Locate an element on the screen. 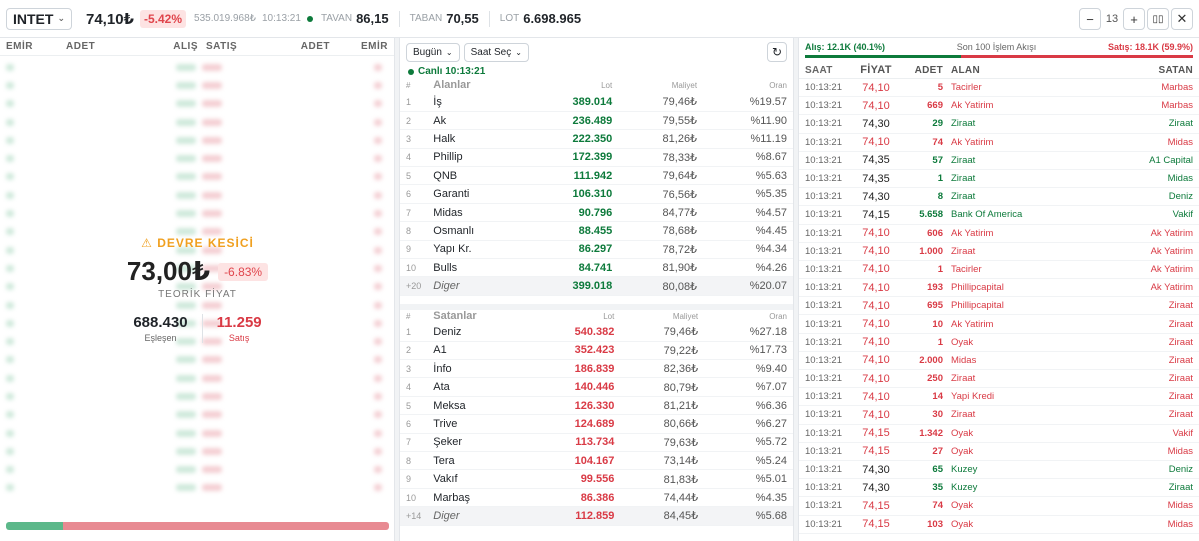  trade-row: 10:13:21 74,10 10 Ak Yatirim Ziraat is located at coordinates (999, 324).